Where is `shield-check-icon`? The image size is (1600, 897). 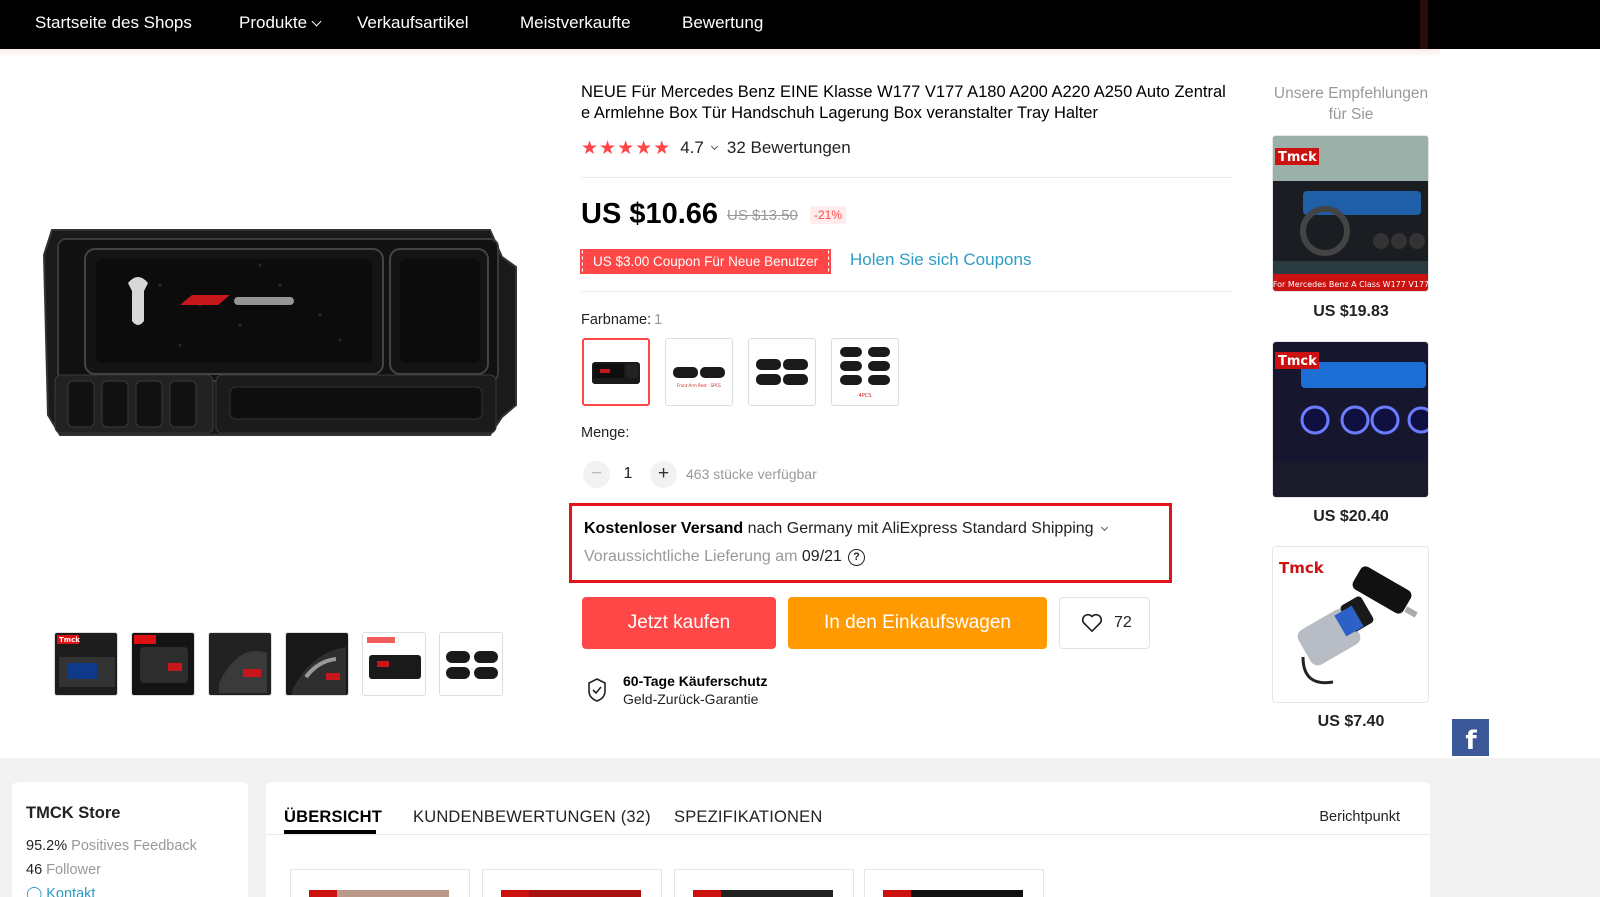
shield-check-icon is located at coordinates (597, 692).